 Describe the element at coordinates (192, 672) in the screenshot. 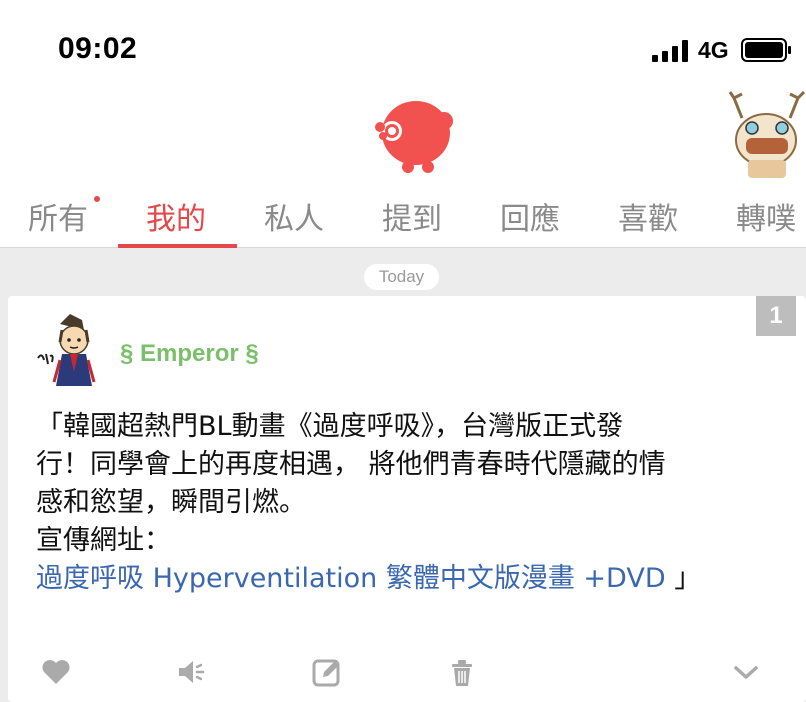

I see `mute-icon` at that location.